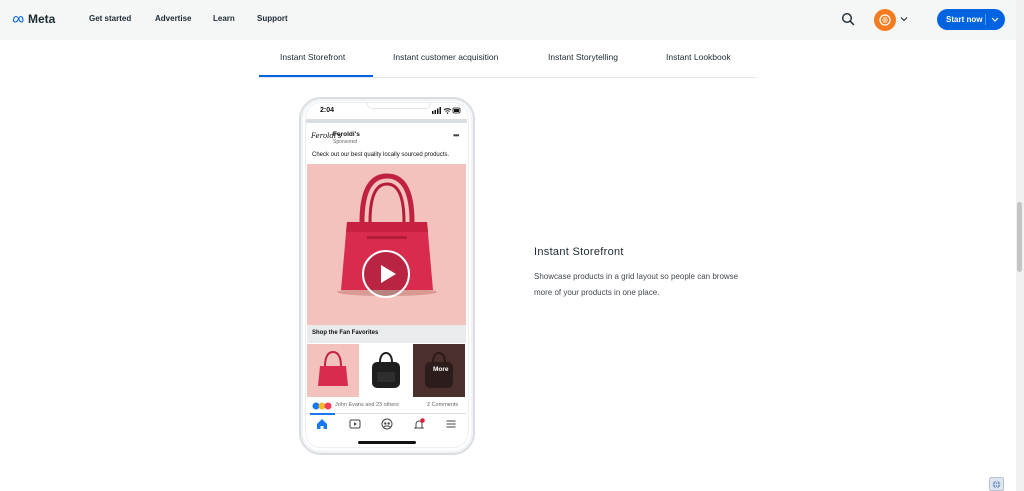 This screenshot has height=491, width=1024. Describe the element at coordinates (327, 110) in the screenshot. I see `status-time: 2:04` at that location.